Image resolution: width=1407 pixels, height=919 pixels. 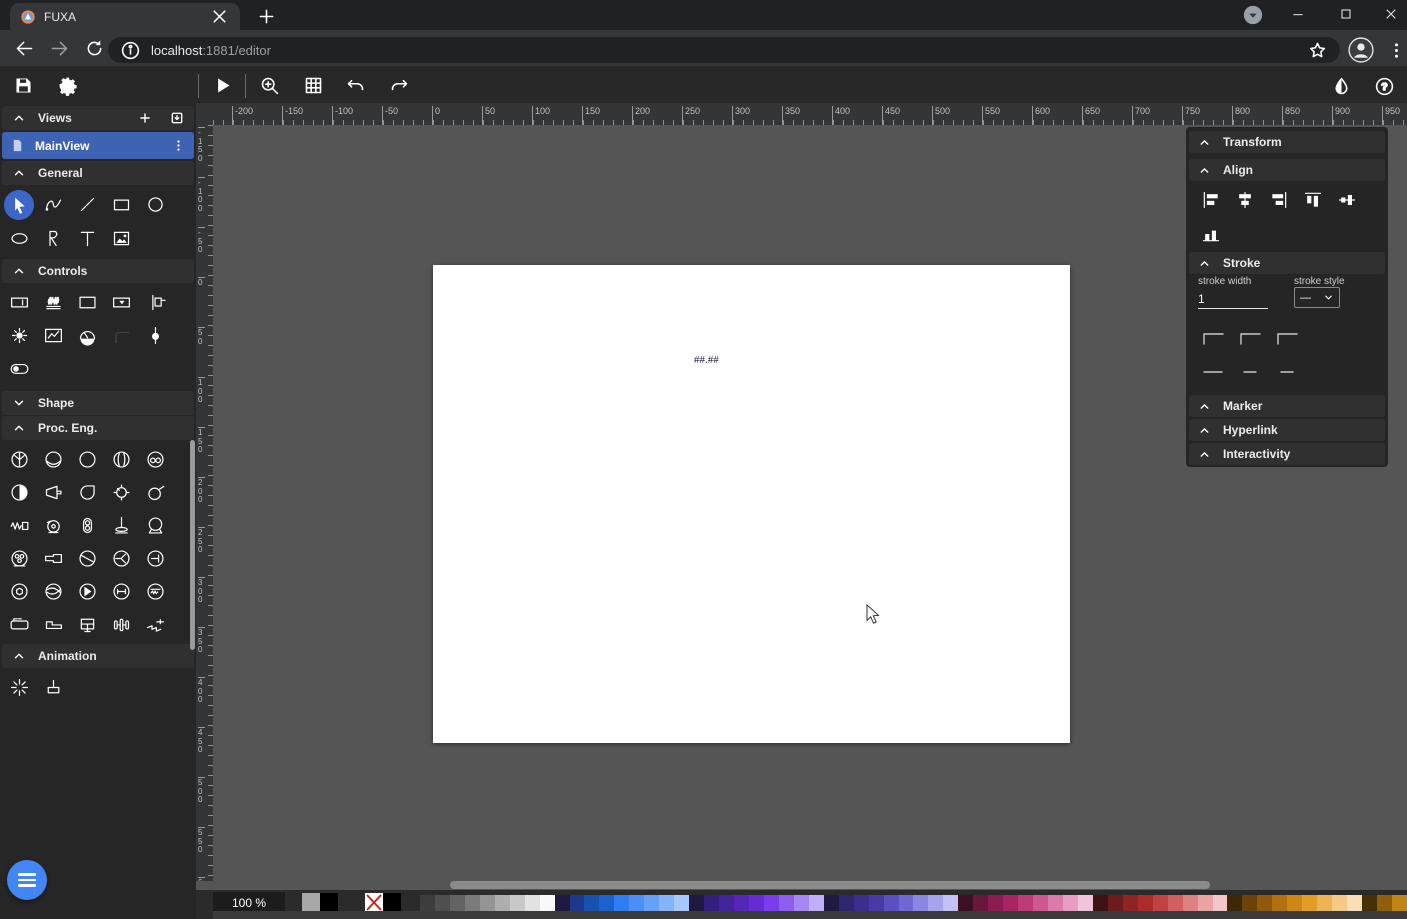 What do you see at coordinates (19, 459) in the screenshot?
I see `tool-rotary-valve` at bounding box center [19, 459].